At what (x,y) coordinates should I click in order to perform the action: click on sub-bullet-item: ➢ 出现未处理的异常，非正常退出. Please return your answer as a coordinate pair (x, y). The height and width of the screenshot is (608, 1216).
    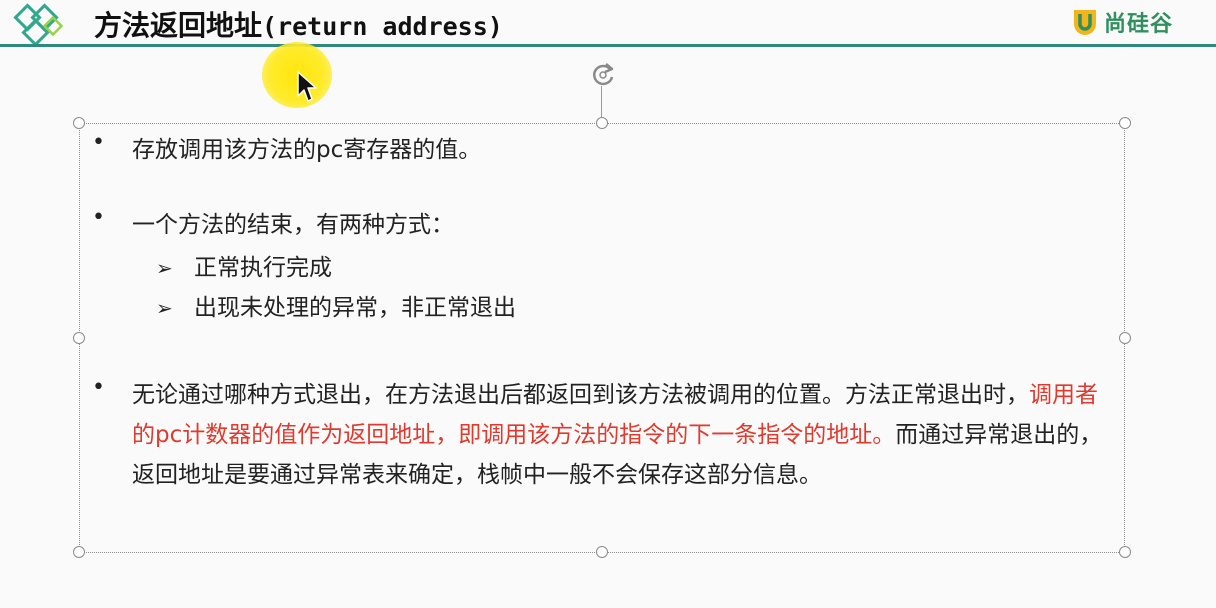
    Looking at the image, I should click on (336, 308).